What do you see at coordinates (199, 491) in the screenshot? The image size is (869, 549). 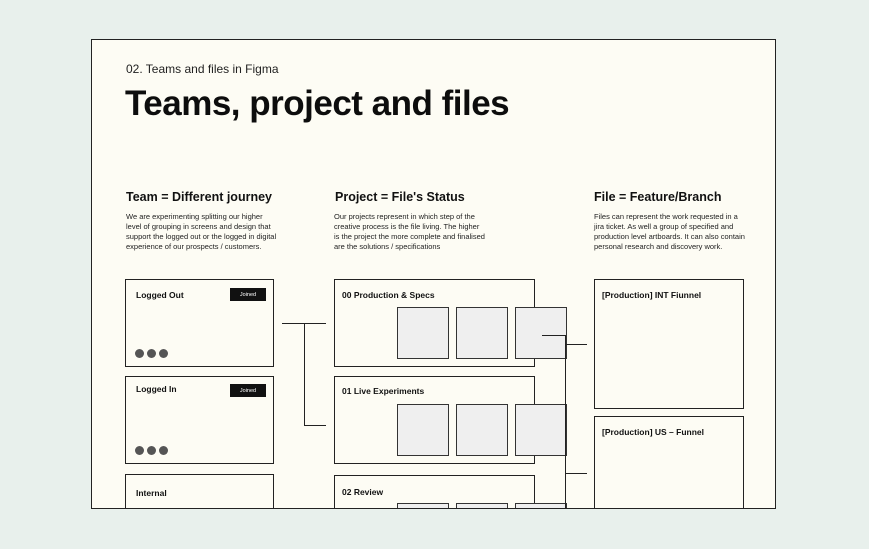 I see `team-card-internal: Internal` at bounding box center [199, 491].